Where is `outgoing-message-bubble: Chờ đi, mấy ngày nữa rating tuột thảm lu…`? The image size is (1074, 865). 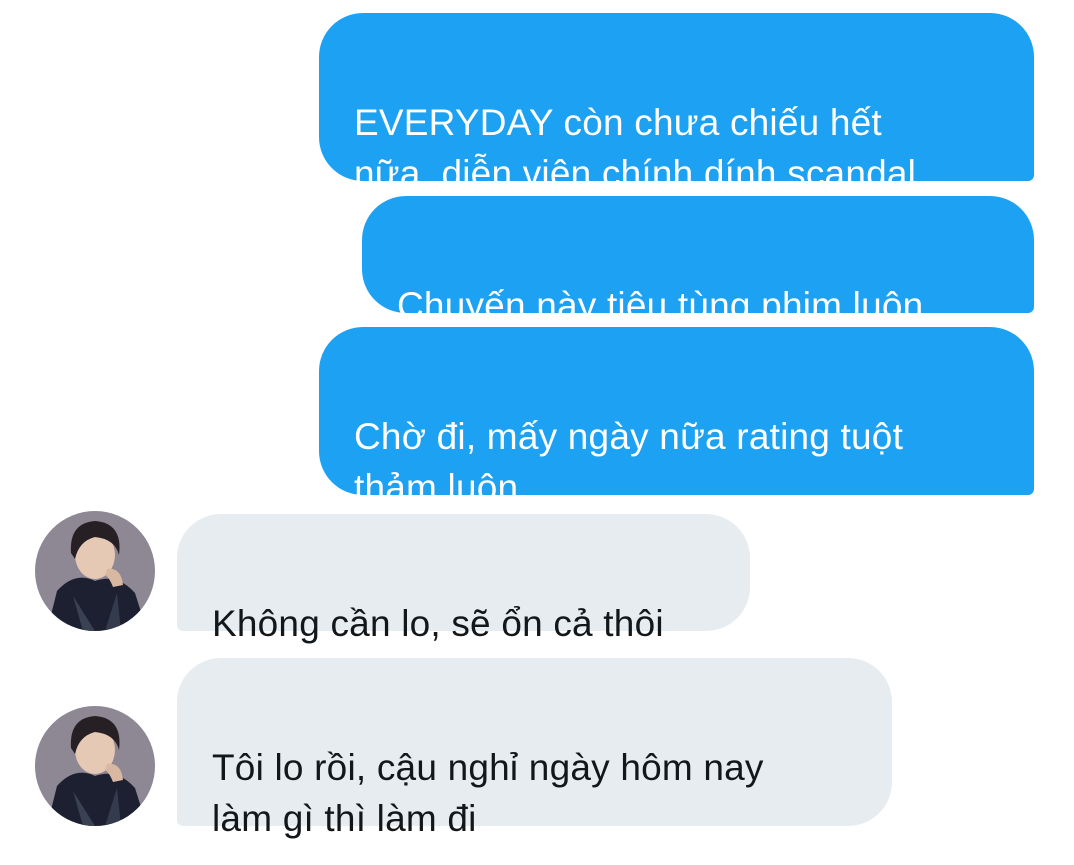
outgoing-message-bubble: Chờ đi, mấy ngày nữa rating tuột thảm lu… is located at coordinates (676, 417).